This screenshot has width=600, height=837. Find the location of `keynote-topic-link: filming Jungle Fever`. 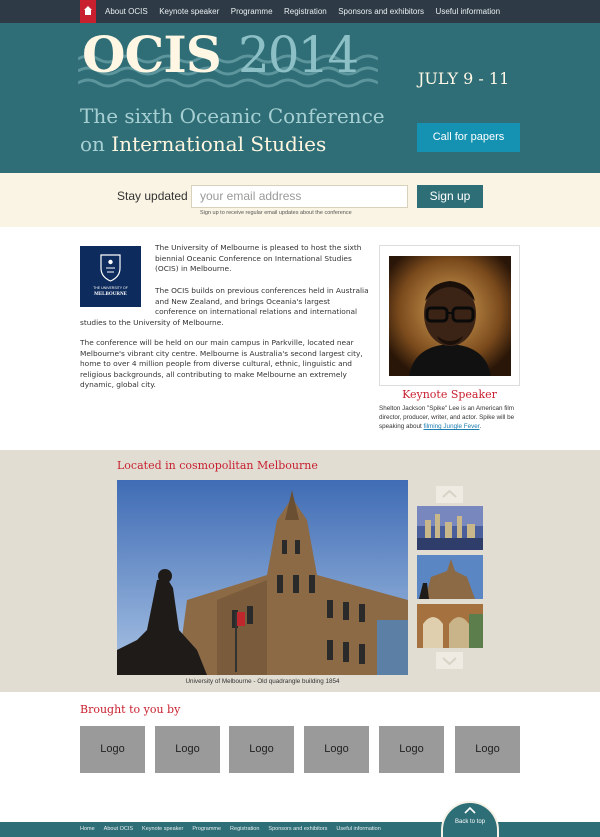

keynote-topic-link: filming Jungle Fever is located at coordinates (451, 426).